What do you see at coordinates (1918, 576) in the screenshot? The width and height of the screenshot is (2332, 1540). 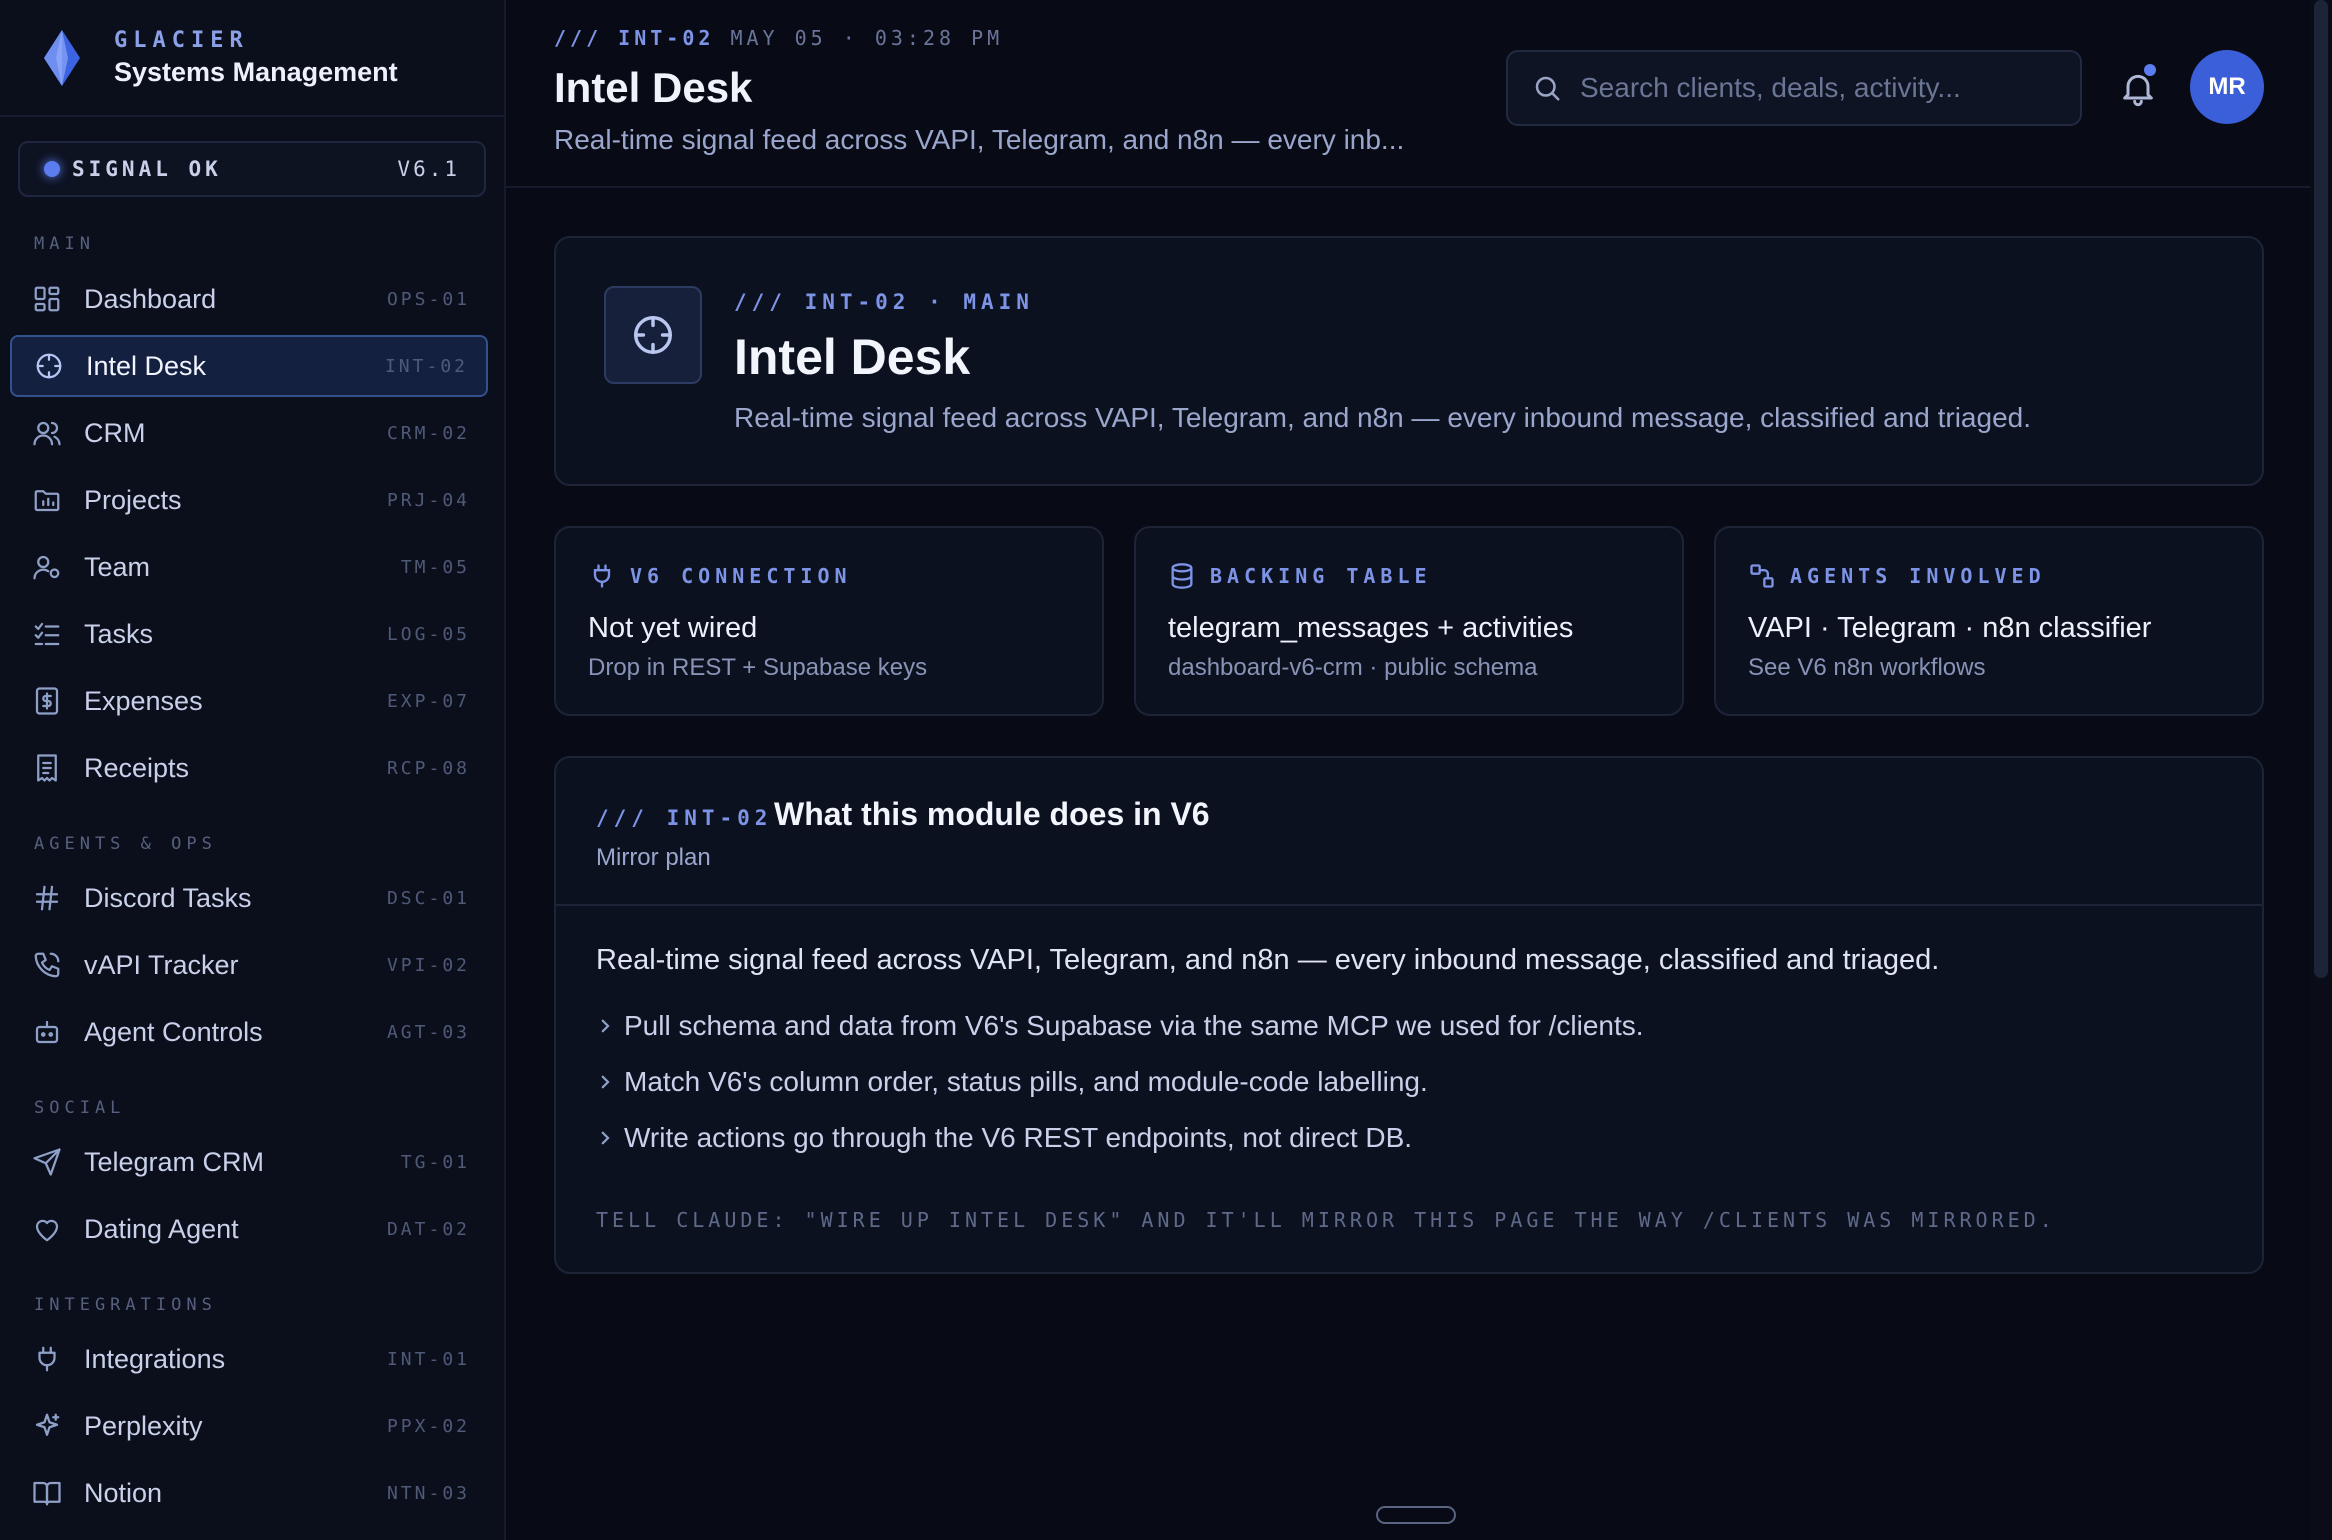 I see `info-kicker: AGENTS INVOLVED` at bounding box center [1918, 576].